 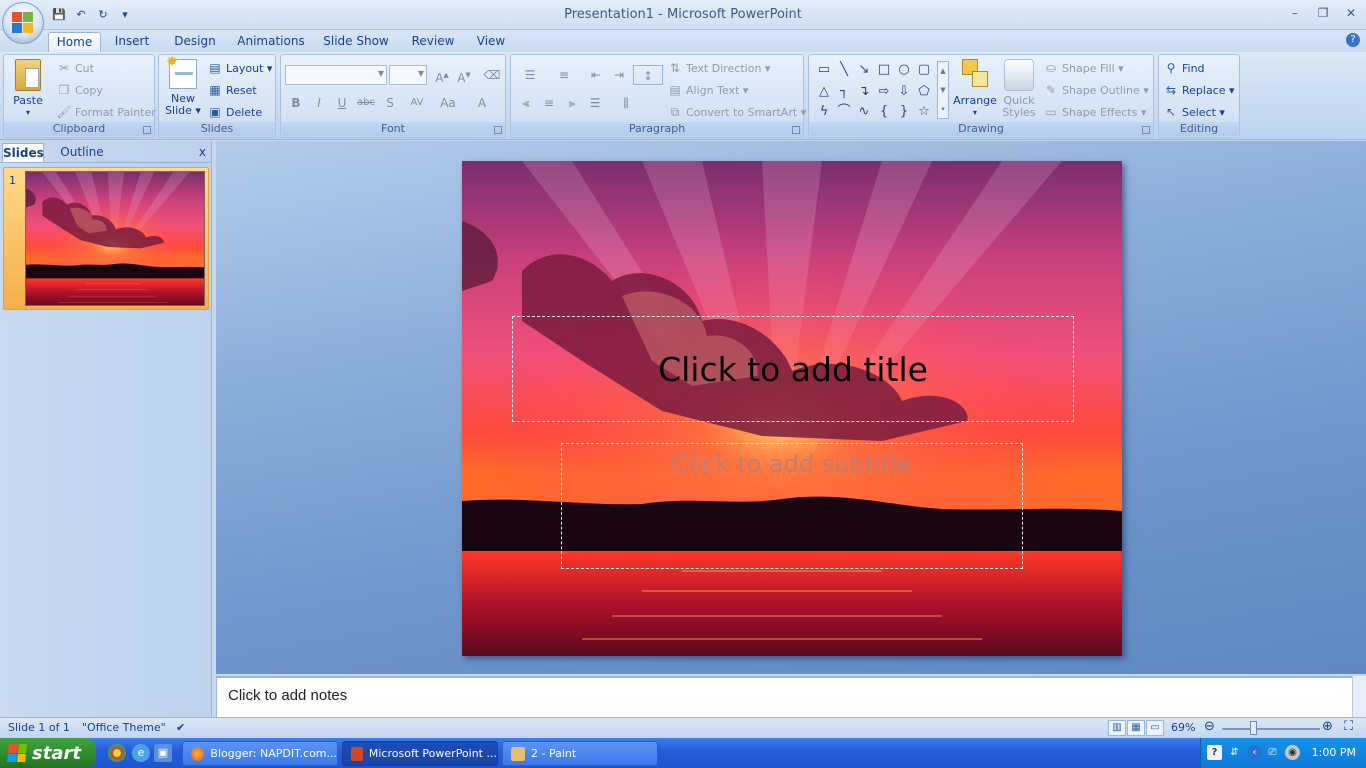 What do you see at coordinates (924, 70) in the screenshot?
I see `rounded-rect-shape-icon: ▢` at bounding box center [924, 70].